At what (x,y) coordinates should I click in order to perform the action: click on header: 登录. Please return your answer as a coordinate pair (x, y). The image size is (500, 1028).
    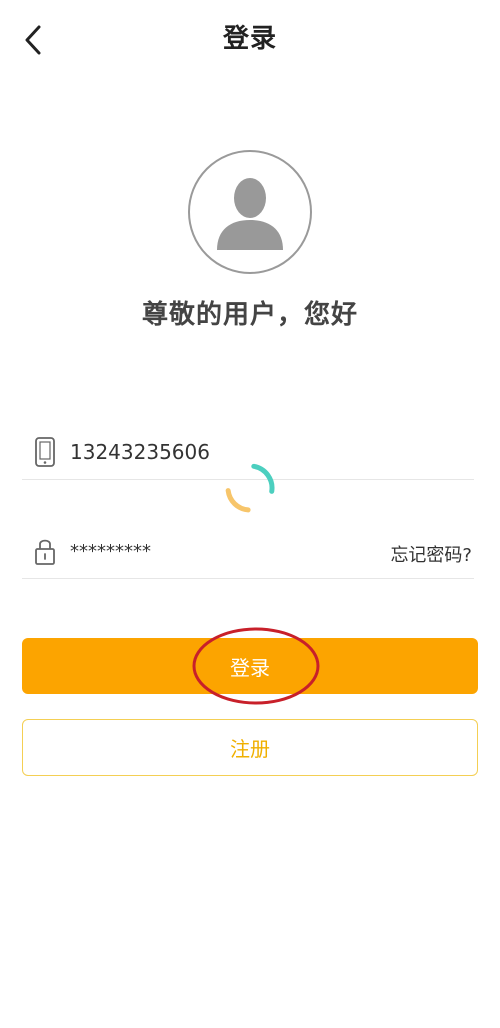
    Looking at the image, I should click on (250, 40).